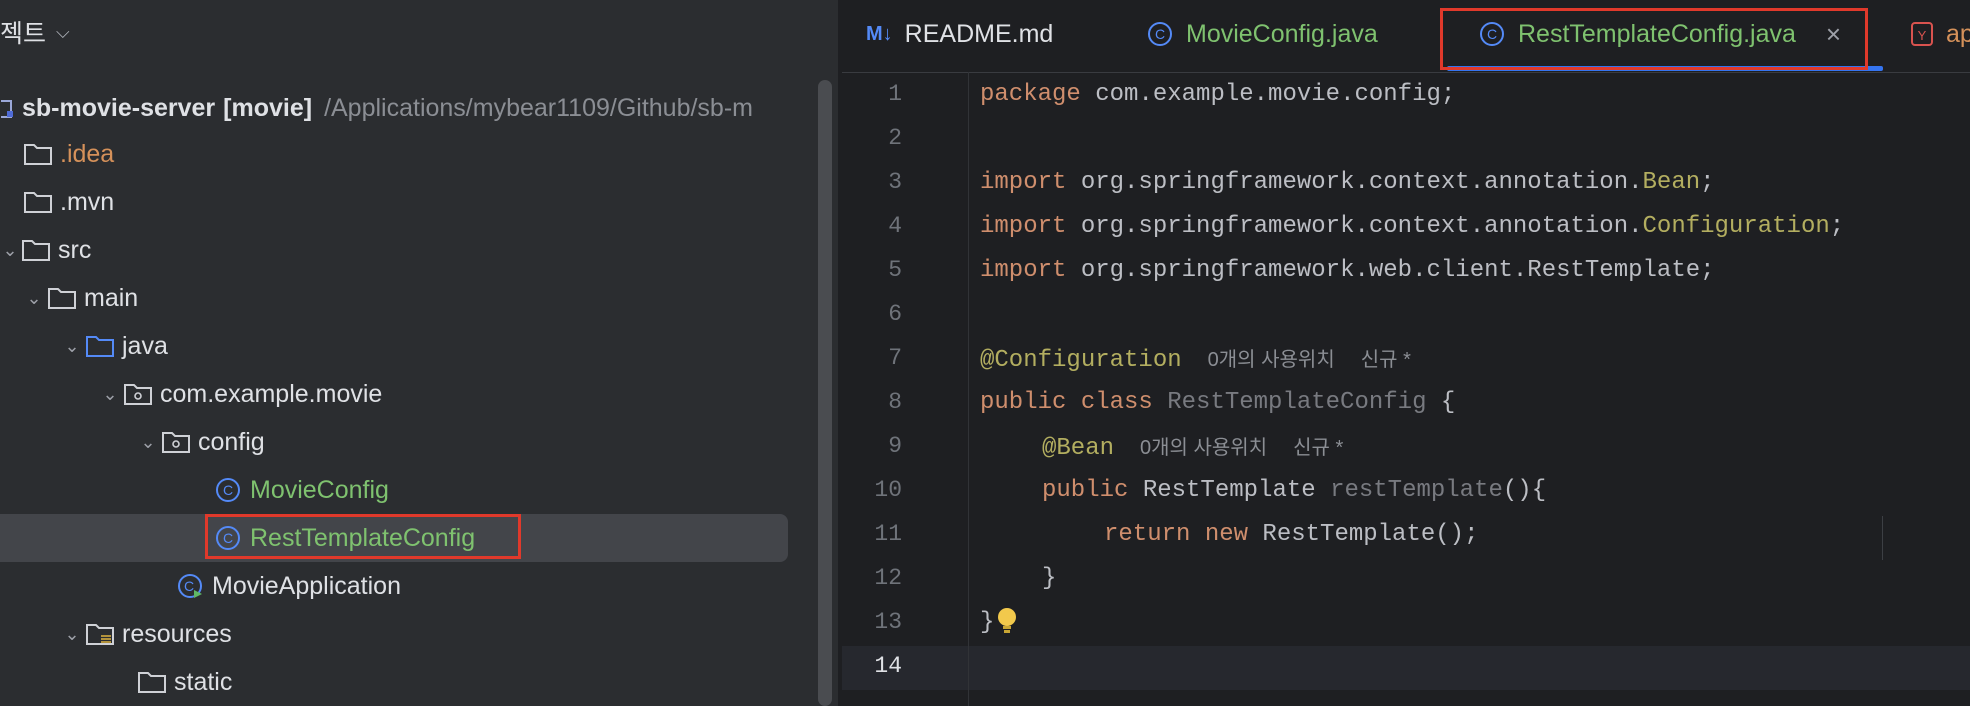  Describe the element at coordinates (177, 633) in the screenshot. I see `tree-label: resources` at that location.